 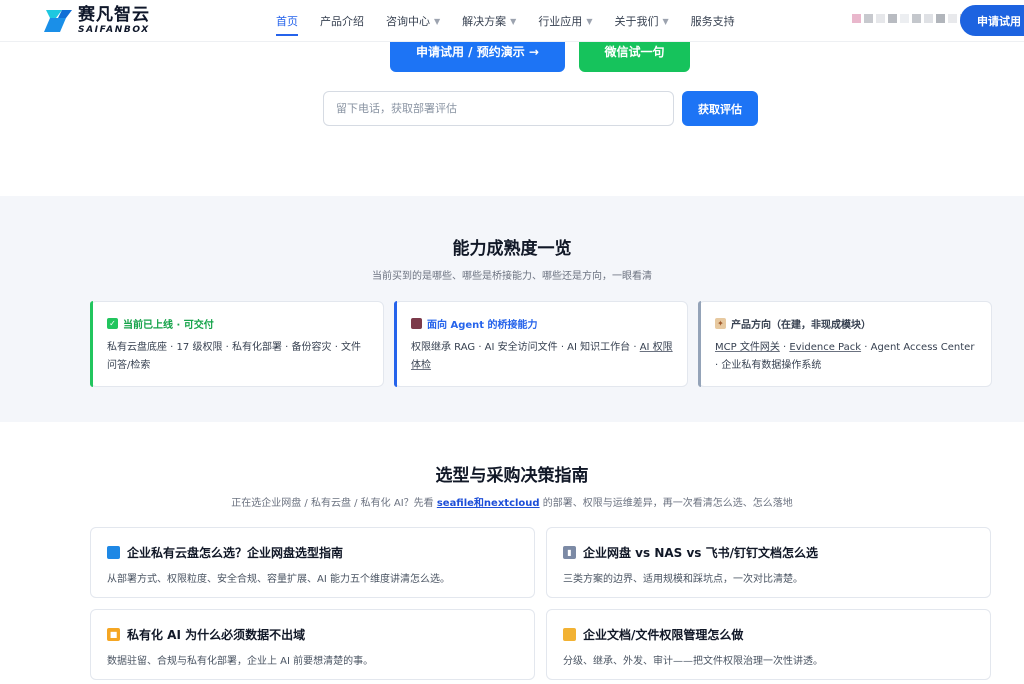 I want to click on nav-item-solutions: 解决方案 ▼, so click(x=489, y=21).